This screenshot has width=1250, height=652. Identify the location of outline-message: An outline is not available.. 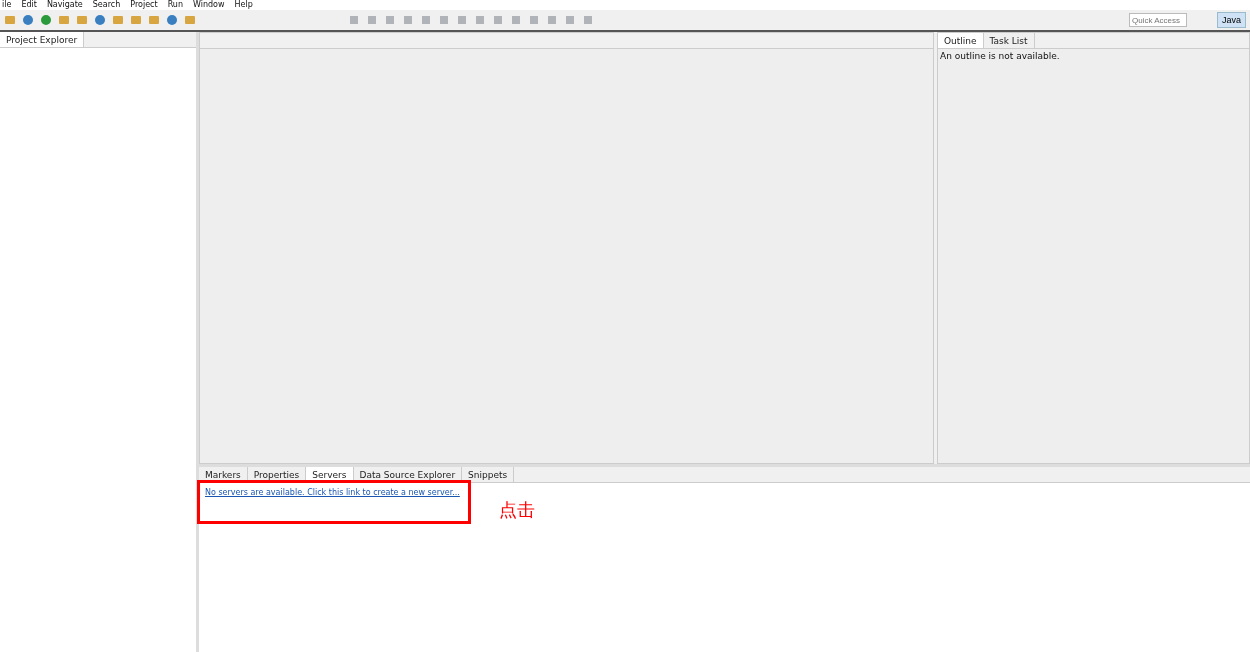
(1000, 56).